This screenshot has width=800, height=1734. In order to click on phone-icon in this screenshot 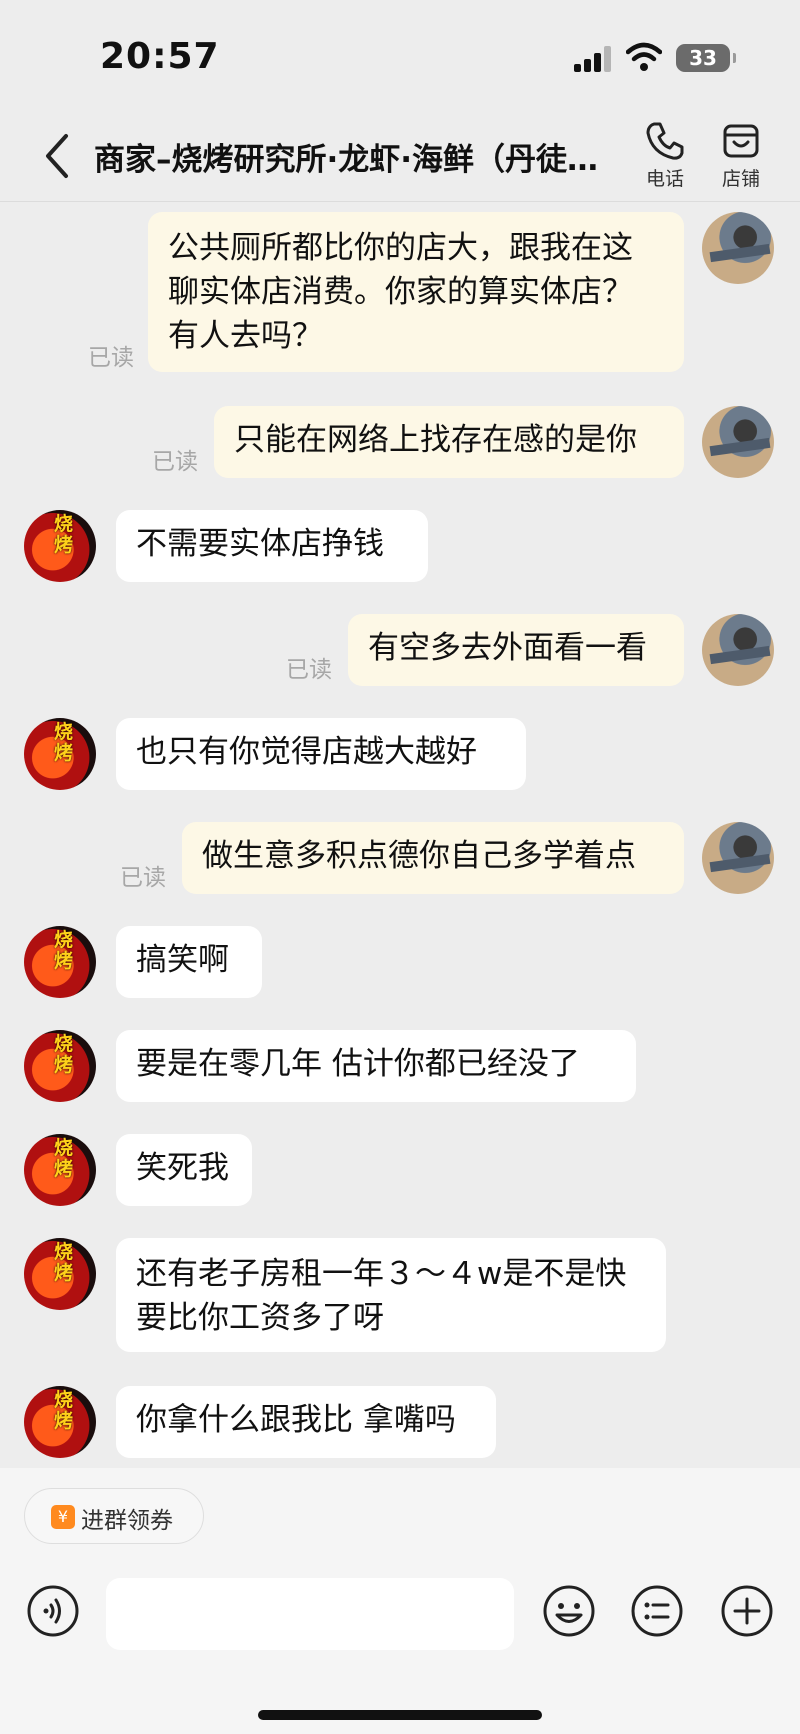, I will do `click(665, 141)`.